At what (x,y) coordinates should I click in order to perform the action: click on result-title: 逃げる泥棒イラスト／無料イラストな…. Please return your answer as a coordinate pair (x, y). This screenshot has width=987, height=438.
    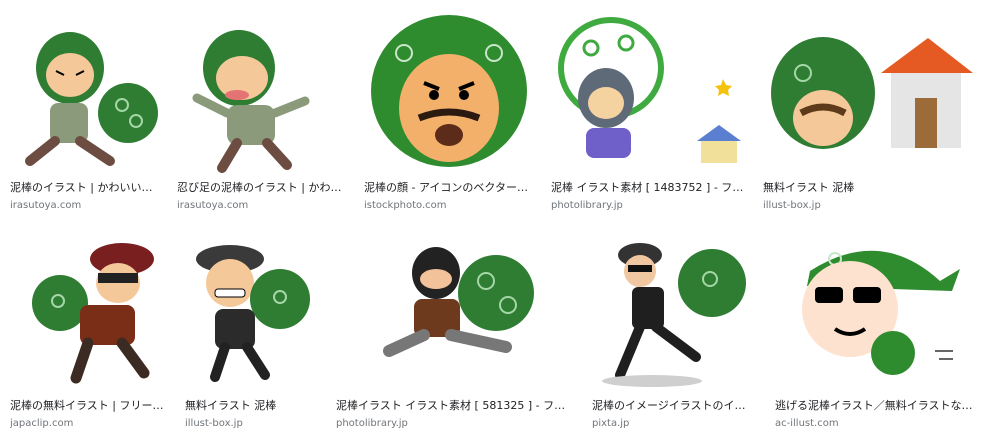
    Looking at the image, I should click on (875, 406).